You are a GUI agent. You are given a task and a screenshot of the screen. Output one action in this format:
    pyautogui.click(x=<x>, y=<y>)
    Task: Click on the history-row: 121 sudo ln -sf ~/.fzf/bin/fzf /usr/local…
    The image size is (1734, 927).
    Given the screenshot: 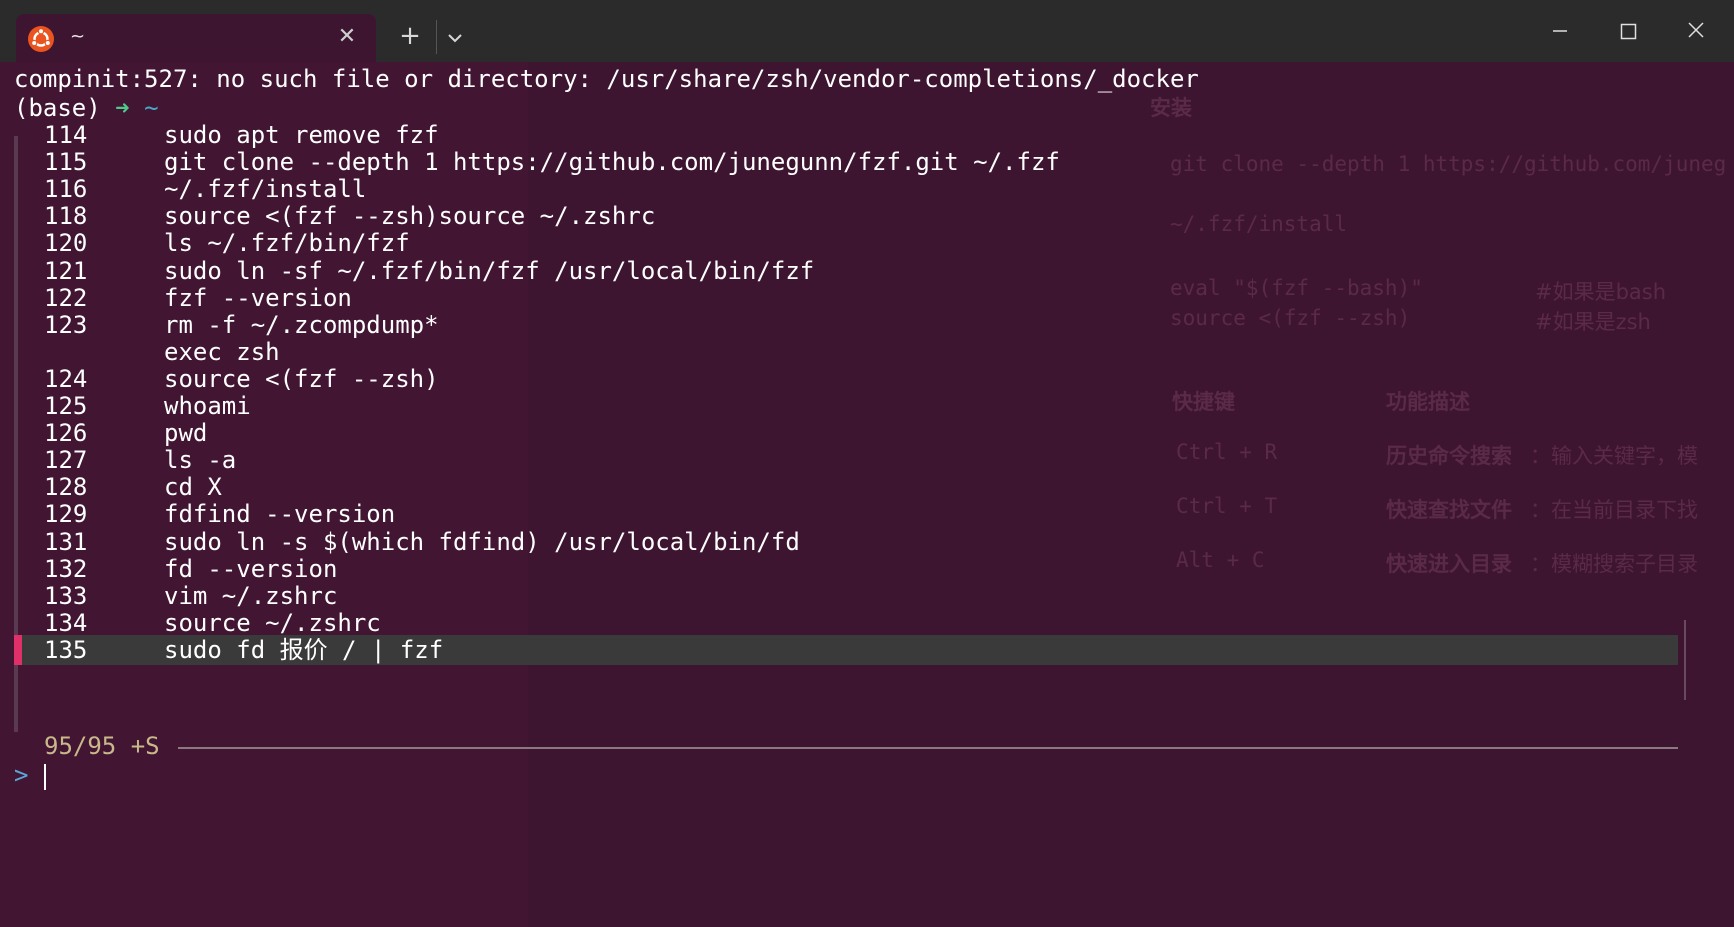 What is the action you would take?
    pyautogui.click(x=846, y=271)
    